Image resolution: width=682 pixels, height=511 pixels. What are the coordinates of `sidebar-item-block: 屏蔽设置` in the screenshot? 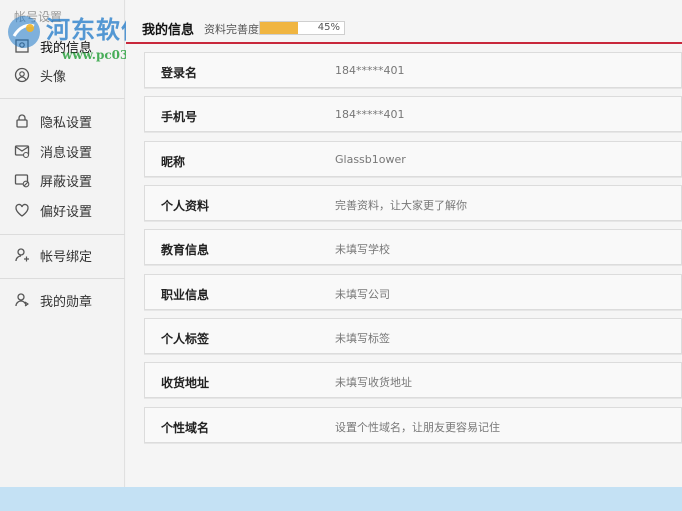 It's located at (62, 180).